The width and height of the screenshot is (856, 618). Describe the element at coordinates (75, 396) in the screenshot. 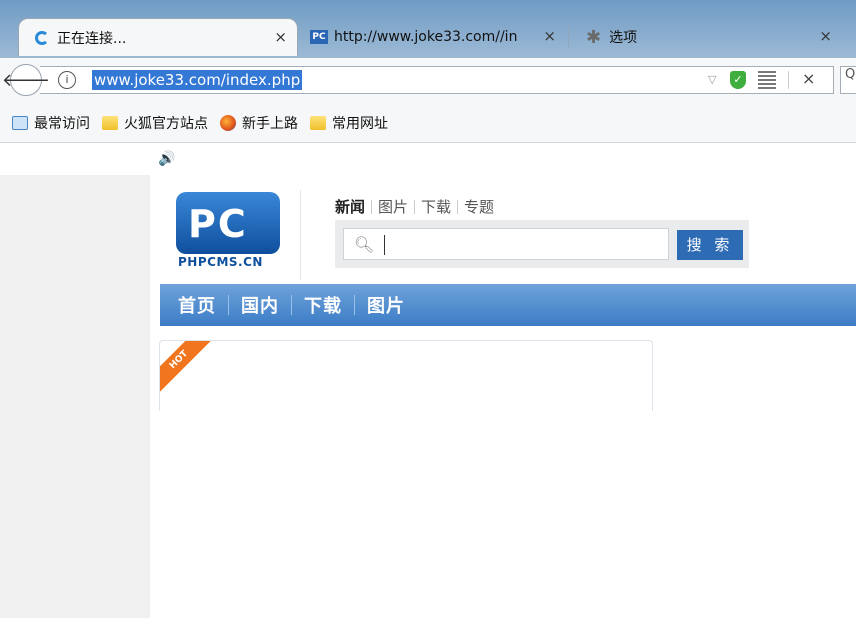

I see `page-margin` at that location.